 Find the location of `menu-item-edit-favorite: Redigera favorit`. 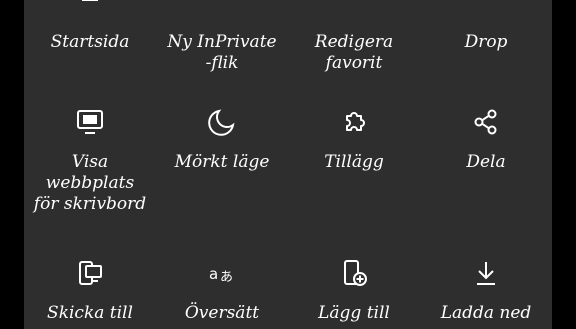

menu-item-edit-favorite: Redigera favorit is located at coordinates (354, 37).